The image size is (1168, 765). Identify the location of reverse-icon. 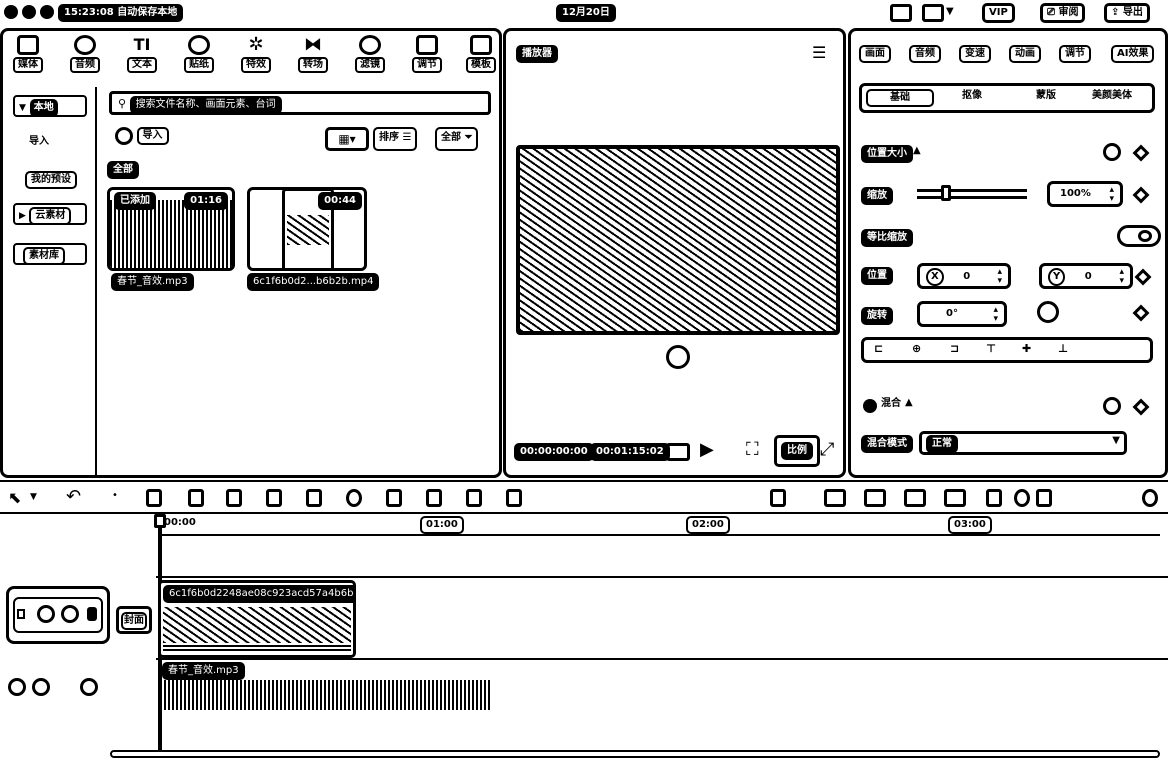
(354, 498).